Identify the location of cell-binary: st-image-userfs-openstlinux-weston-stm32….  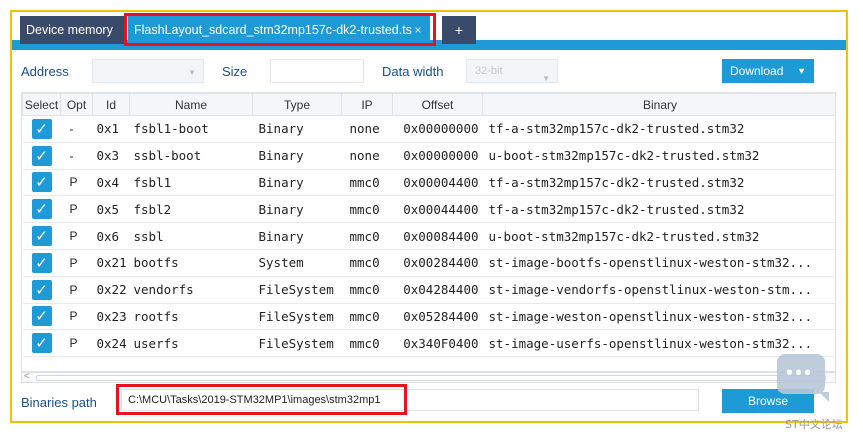
(658, 343).